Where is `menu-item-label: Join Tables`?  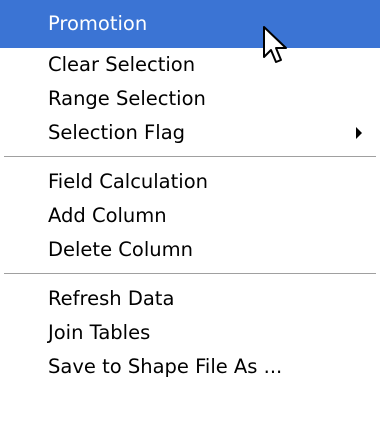 menu-item-label: Join Tables is located at coordinates (99, 332).